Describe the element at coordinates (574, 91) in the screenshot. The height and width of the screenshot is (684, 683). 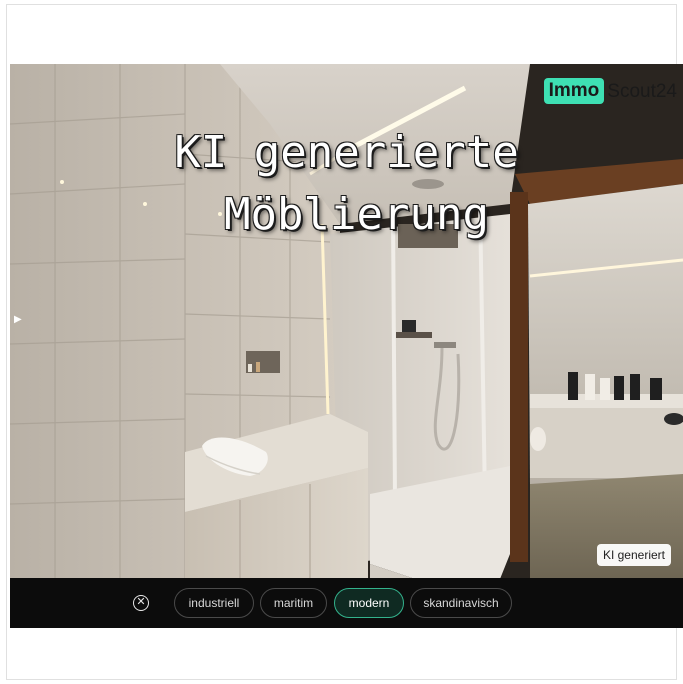
I see `logo-part-immo: Immo` at that location.